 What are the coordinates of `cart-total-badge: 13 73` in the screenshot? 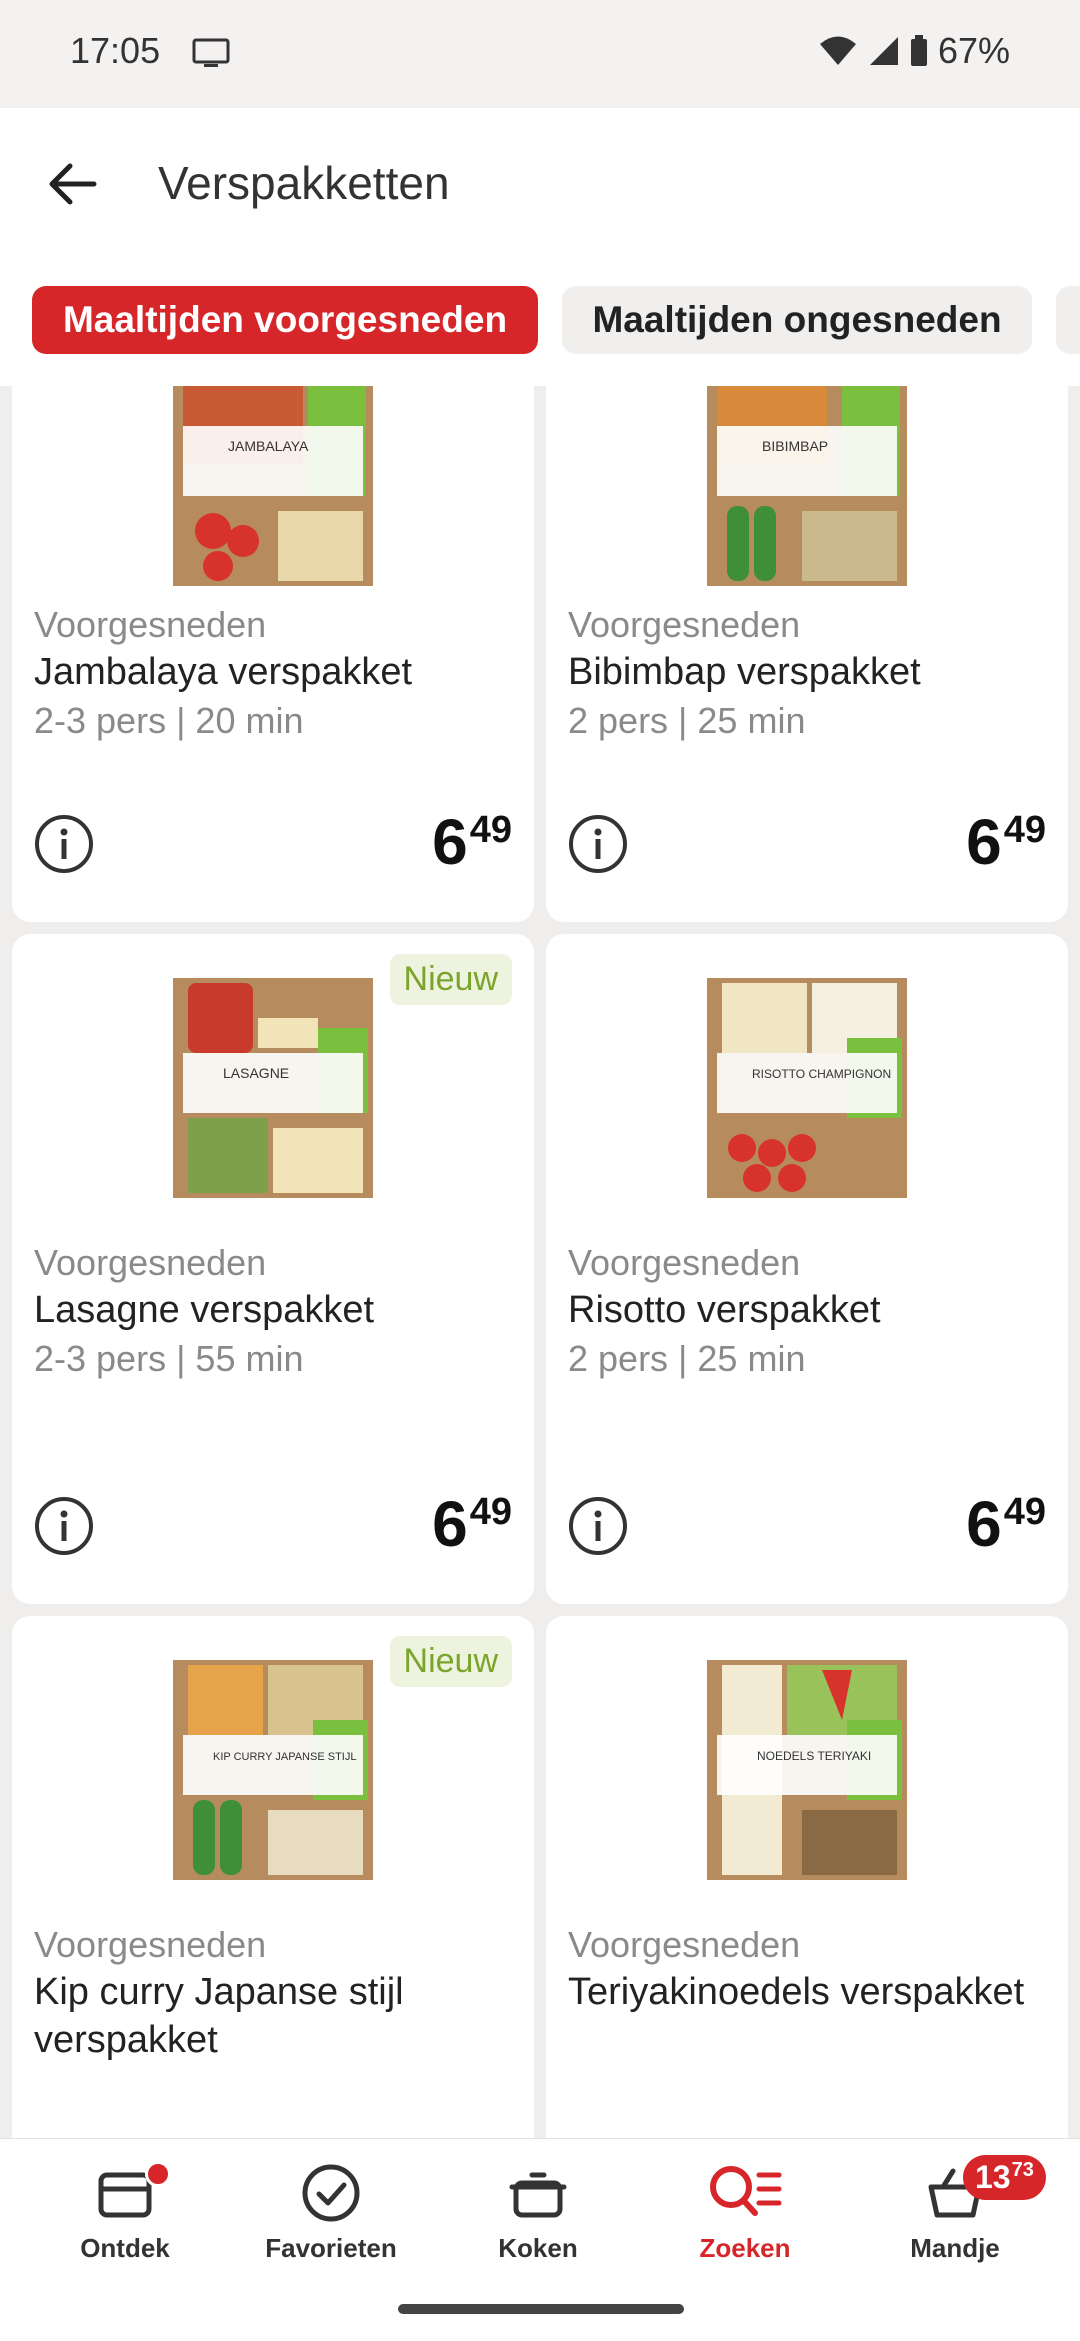 It's located at (1004, 2177).